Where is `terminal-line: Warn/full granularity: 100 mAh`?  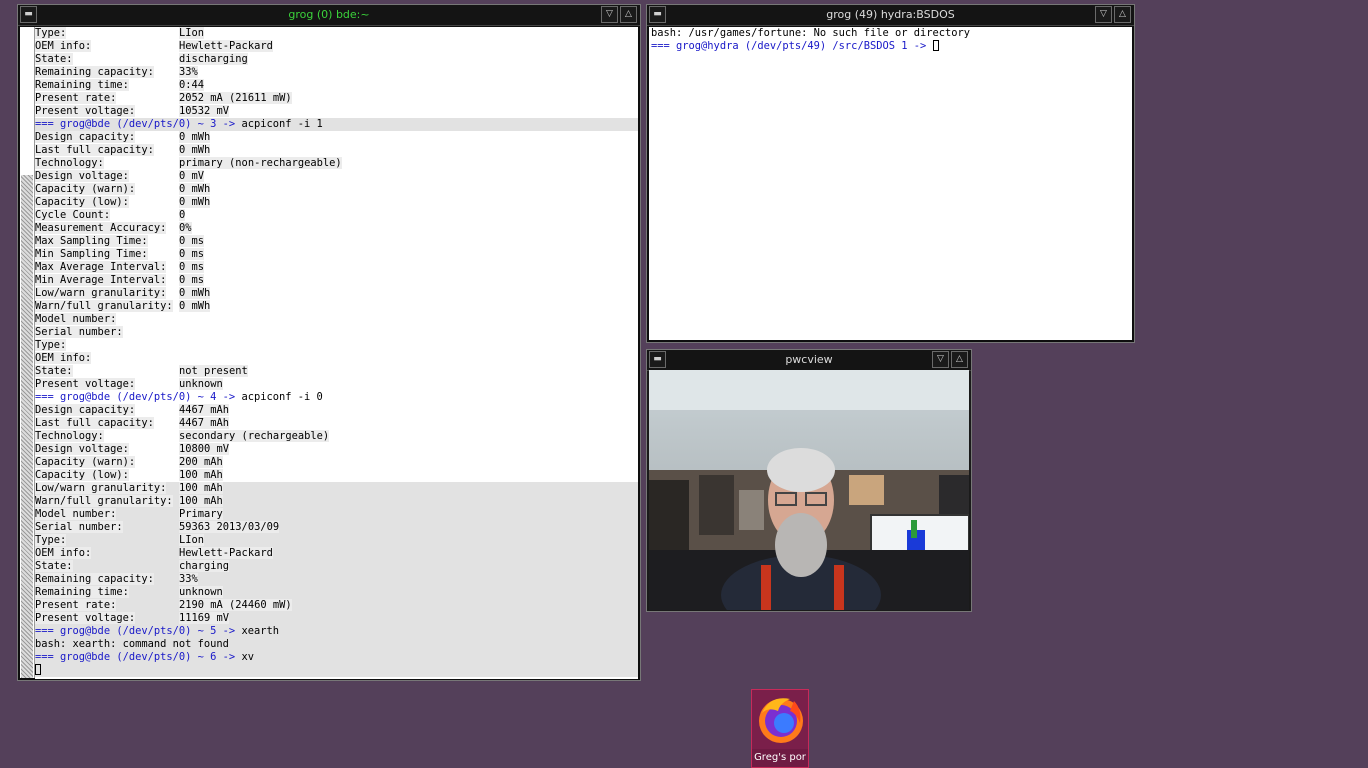
terminal-line: Warn/full granularity: 100 mAh is located at coordinates (336, 501).